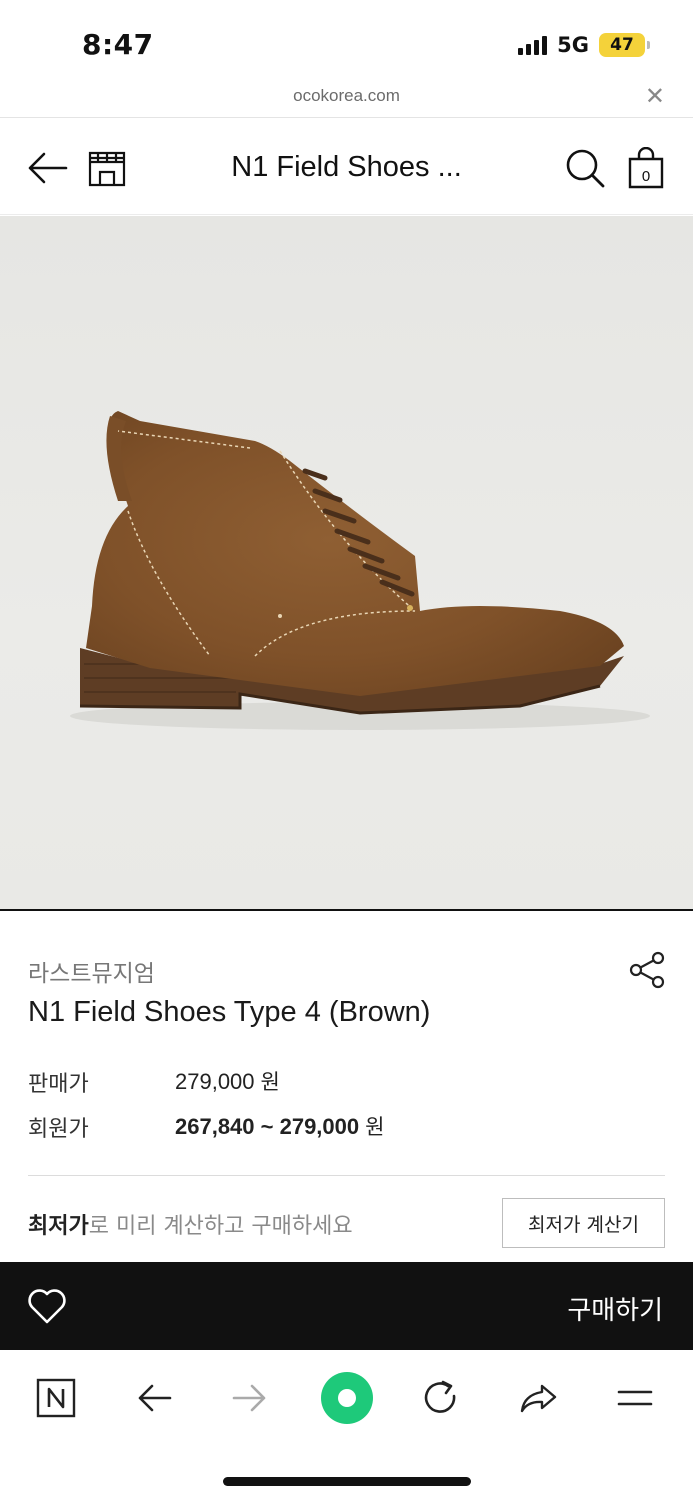 The height and width of the screenshot is (1500, 693). I want to click on battery-icon: 47, so click(624, 45).